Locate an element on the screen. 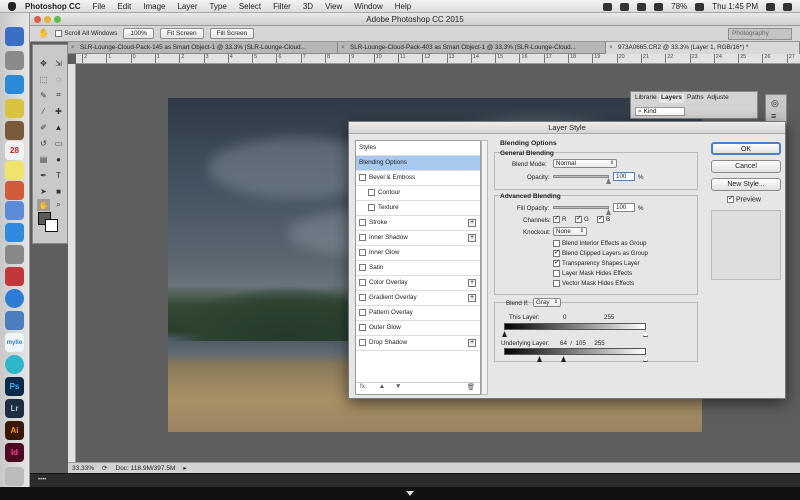 The image size is (800, 500). move-down-icon: ▼ is located at coordinates (398, 386).